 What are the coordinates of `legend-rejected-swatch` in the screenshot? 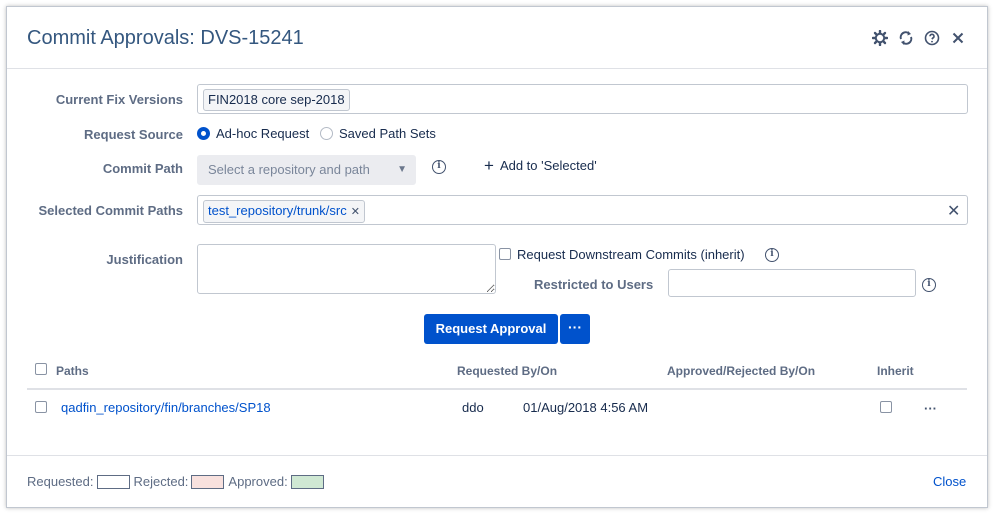 It's located at (208, 481).